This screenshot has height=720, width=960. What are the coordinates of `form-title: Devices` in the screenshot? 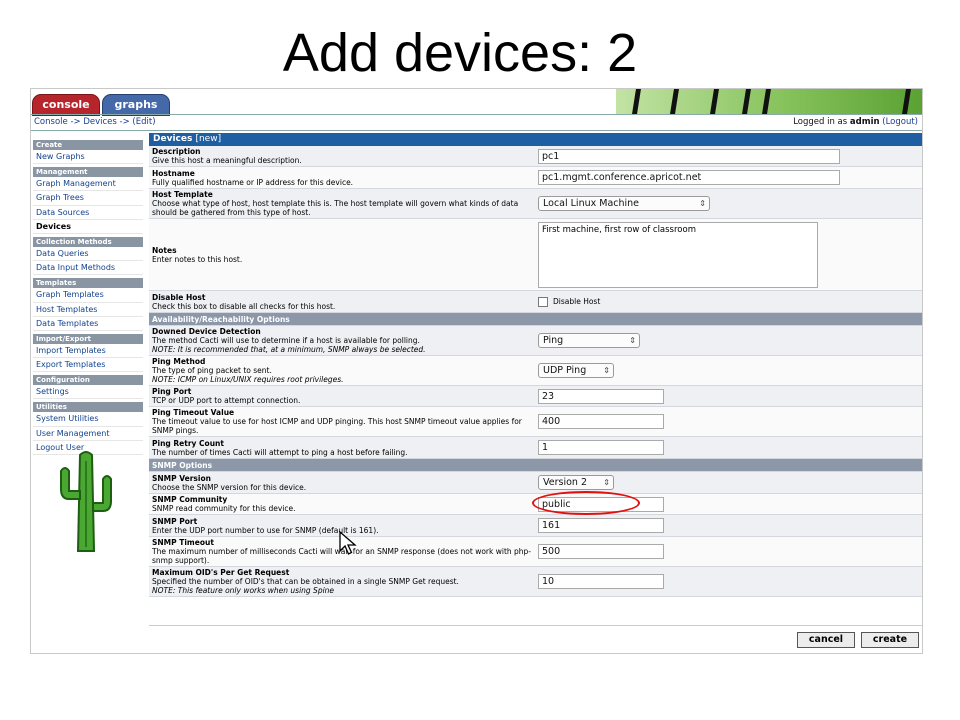 It's located at (173, 139).